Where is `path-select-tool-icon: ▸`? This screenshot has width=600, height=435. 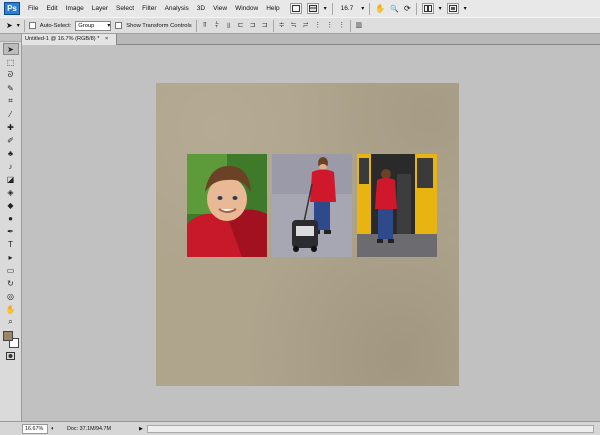
path-select-tool-icon: ▸ is located at coordinates (11, 257).